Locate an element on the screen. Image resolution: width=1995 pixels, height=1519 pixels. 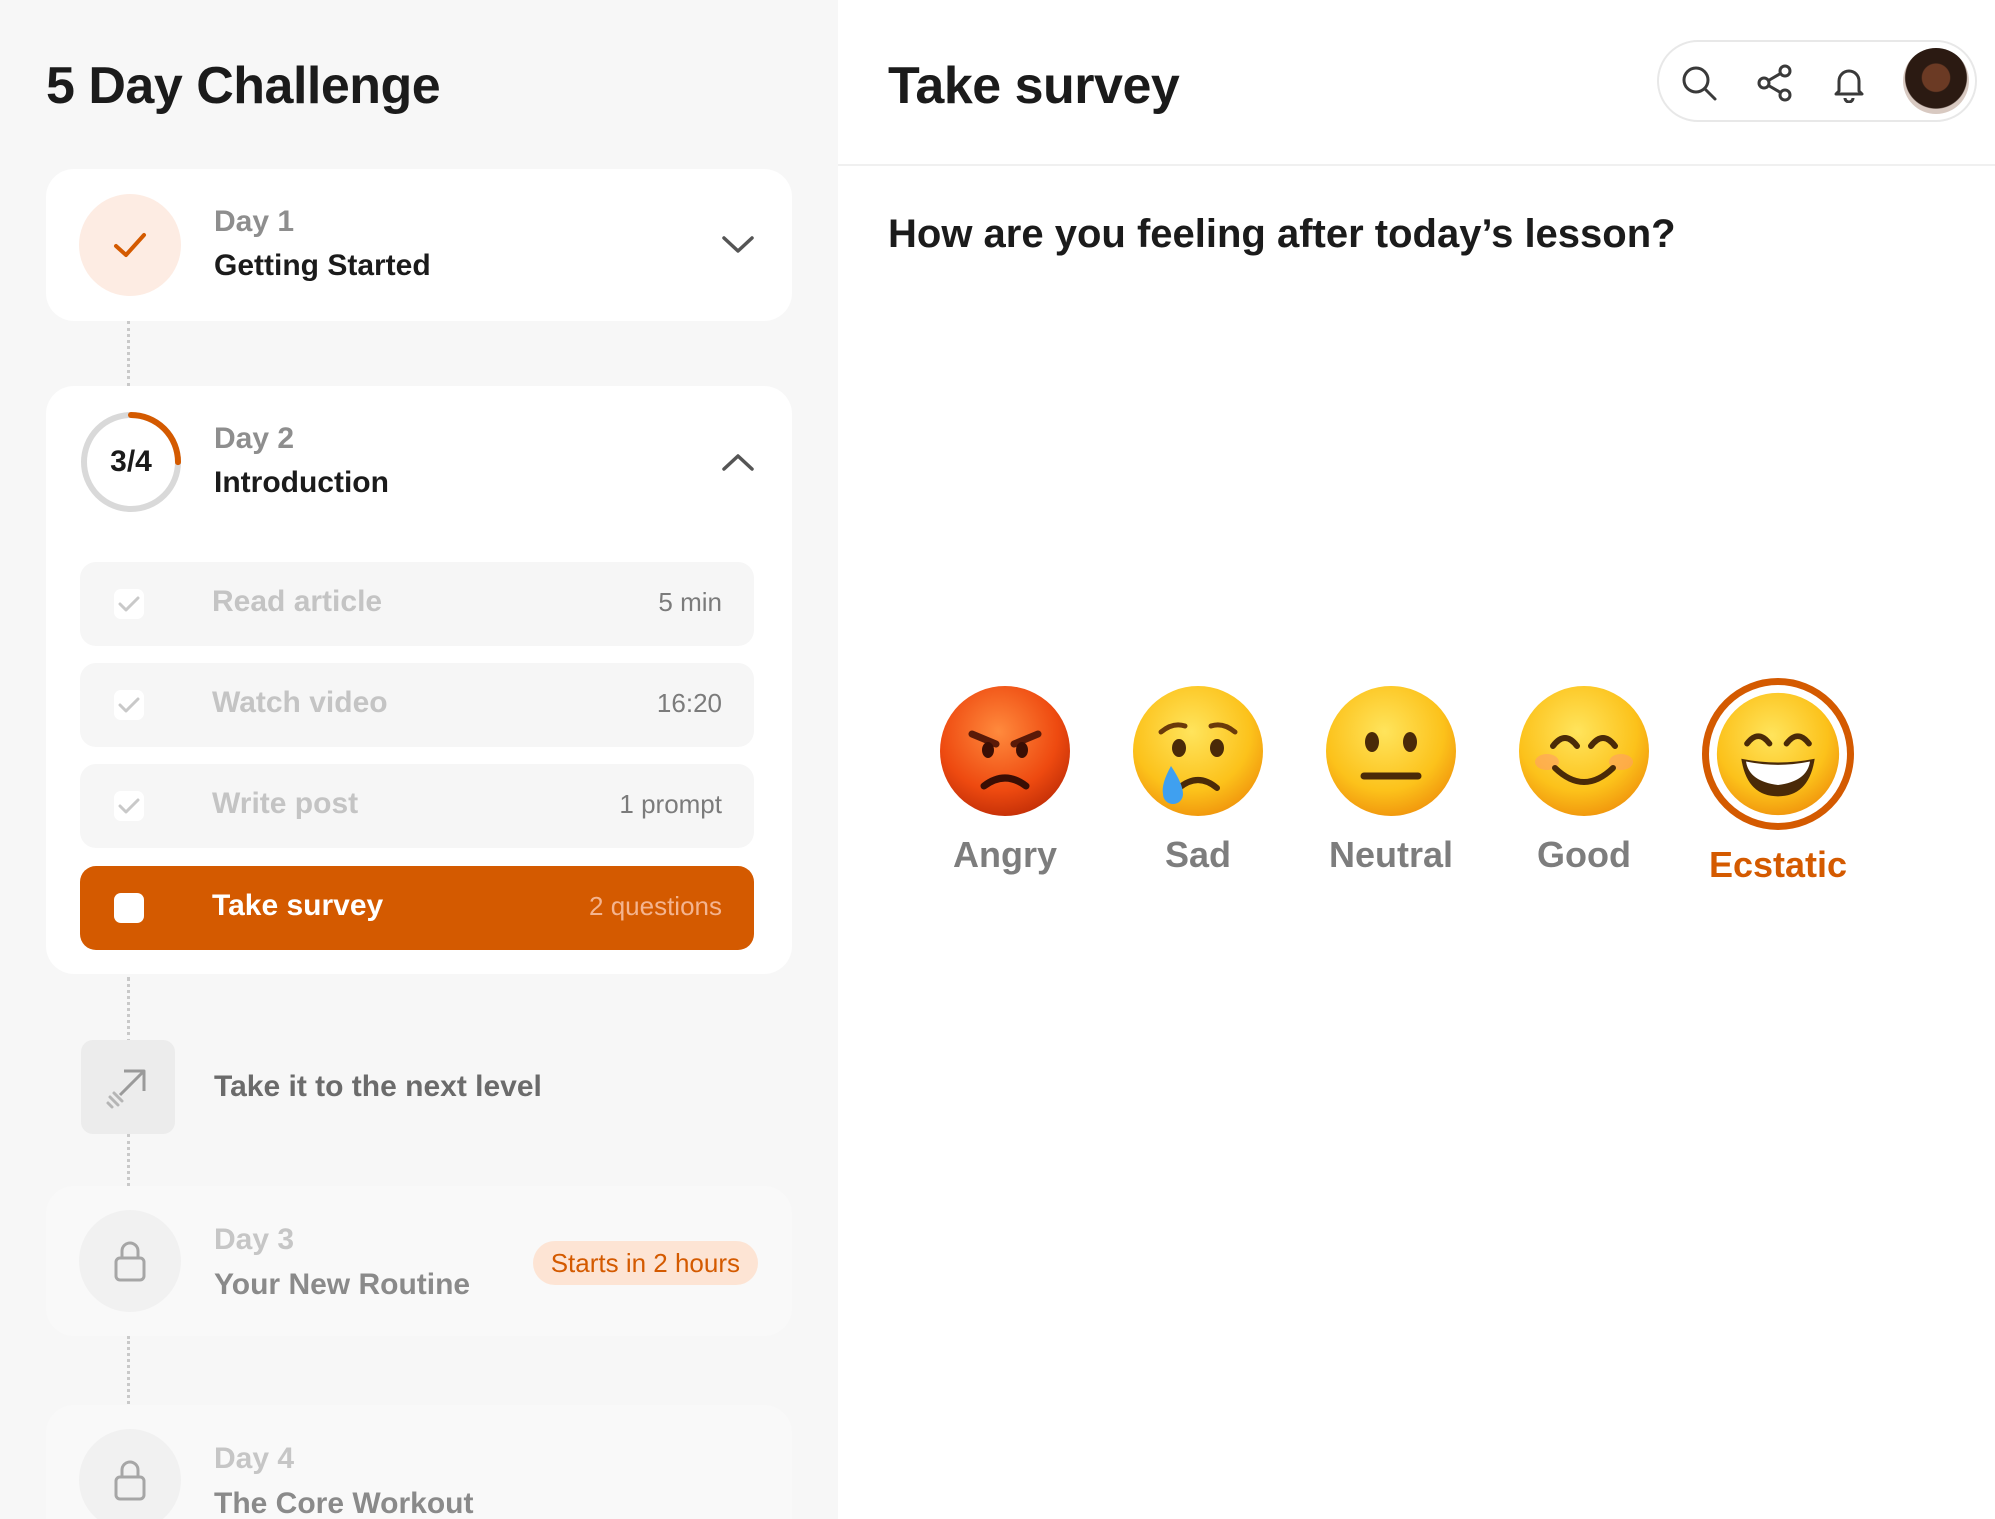
task-meta: 16:20 is located at coordinates (689, 703).